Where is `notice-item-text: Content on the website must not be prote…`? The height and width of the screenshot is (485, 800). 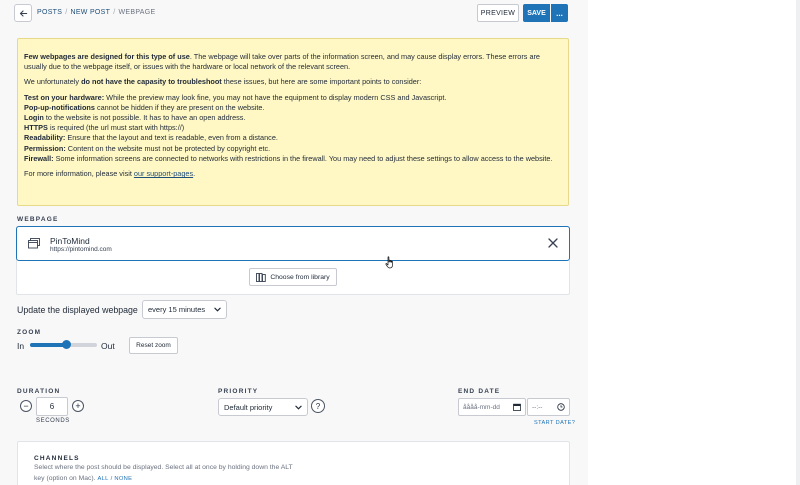
notice-item-text: Content on the website must not be prote… is located at coordinates (168, 148).